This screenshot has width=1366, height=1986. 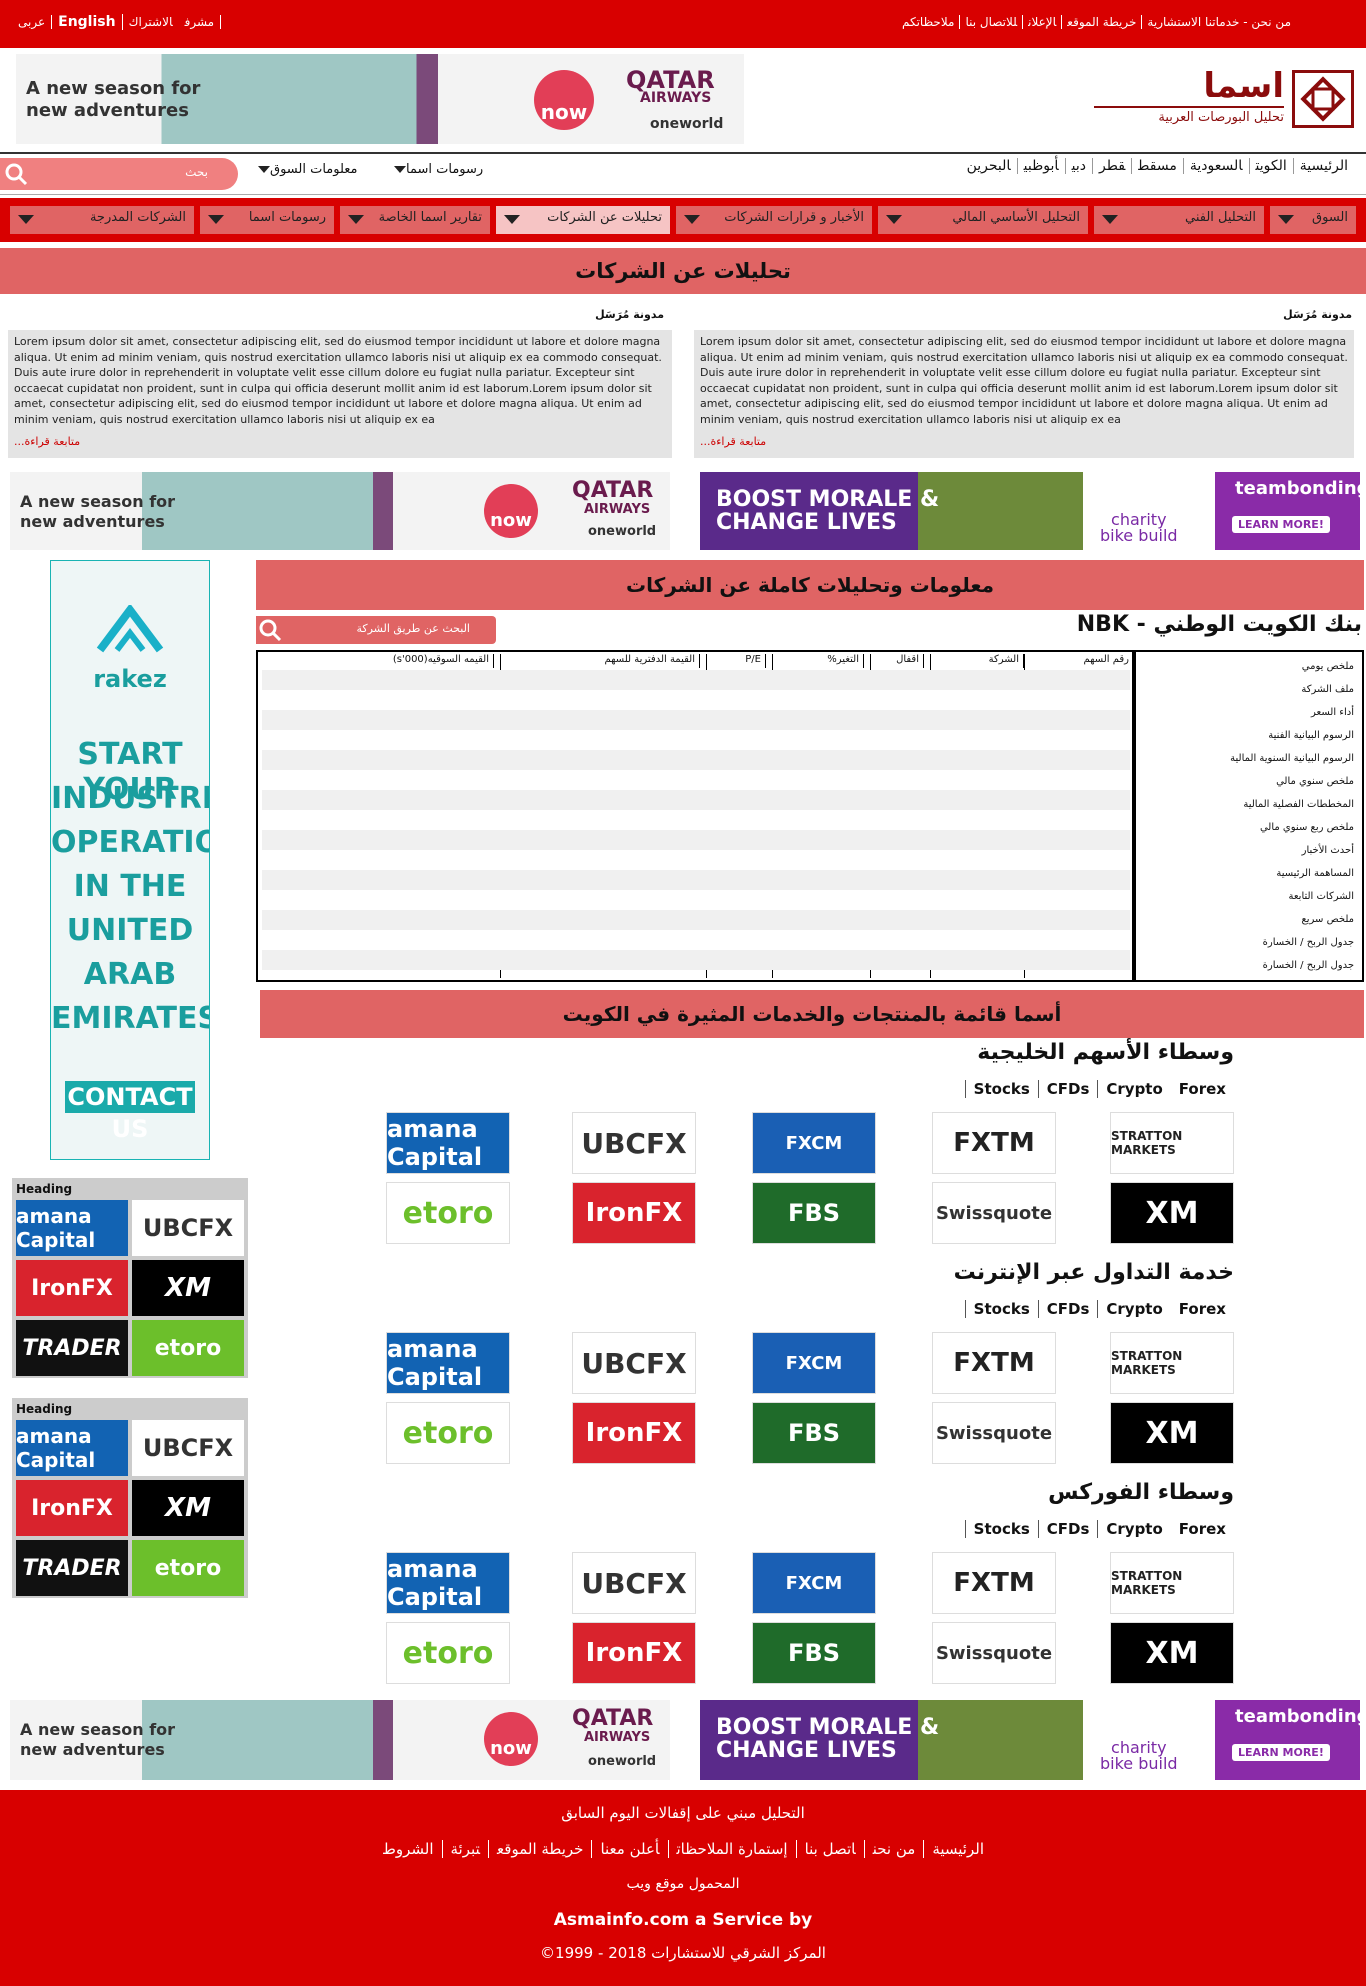 What do you see at coordinates (774, 220) in the screenshot?
I see `menu-item-news: الأخبار و قرارات الشركات` at bounding box center [774, 220].